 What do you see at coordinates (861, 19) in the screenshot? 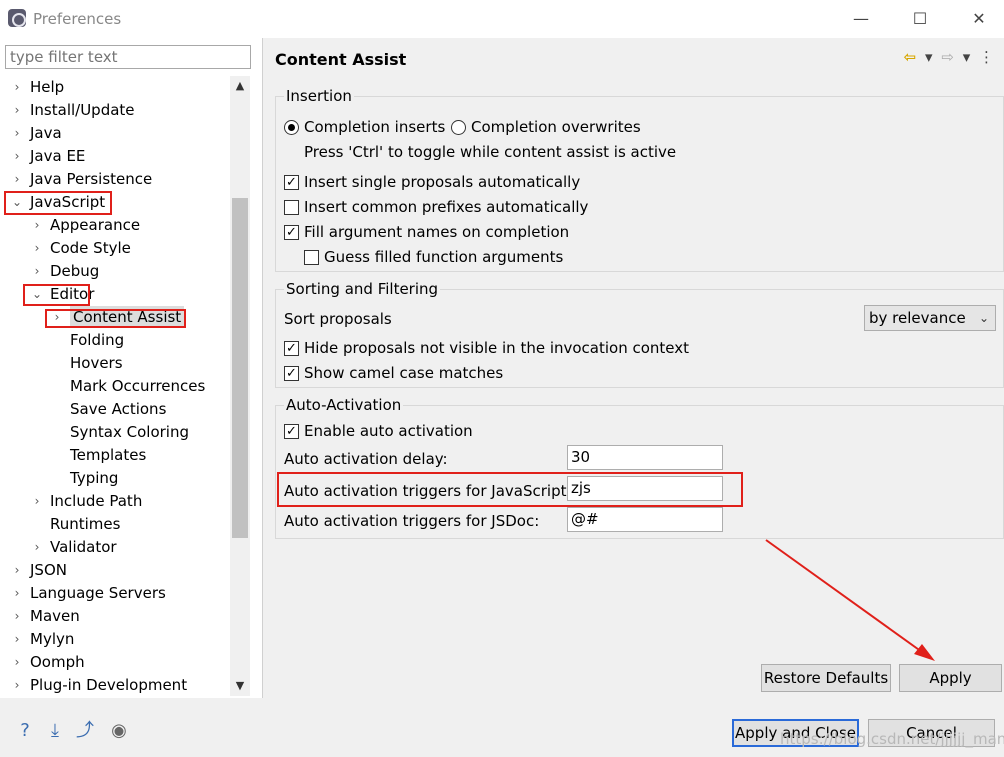
I see `minimize-button: —` at bounding box center [861, 19].